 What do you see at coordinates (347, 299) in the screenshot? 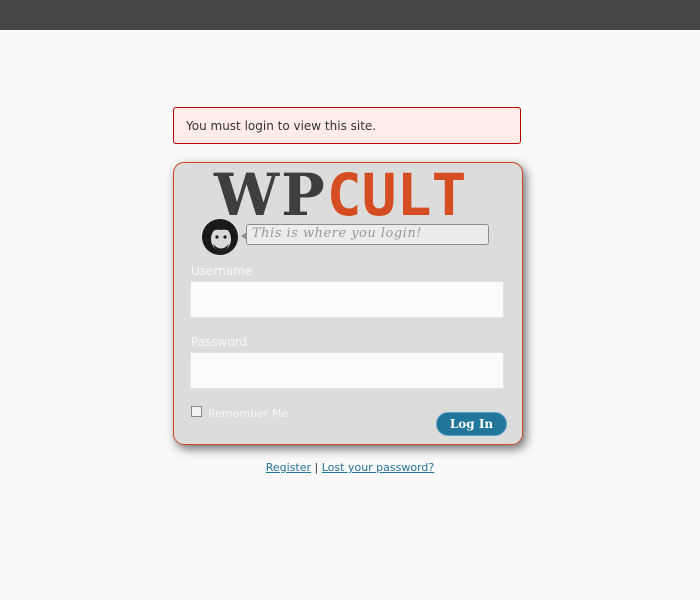
I see `username-input` at bounding box center [347, 299].